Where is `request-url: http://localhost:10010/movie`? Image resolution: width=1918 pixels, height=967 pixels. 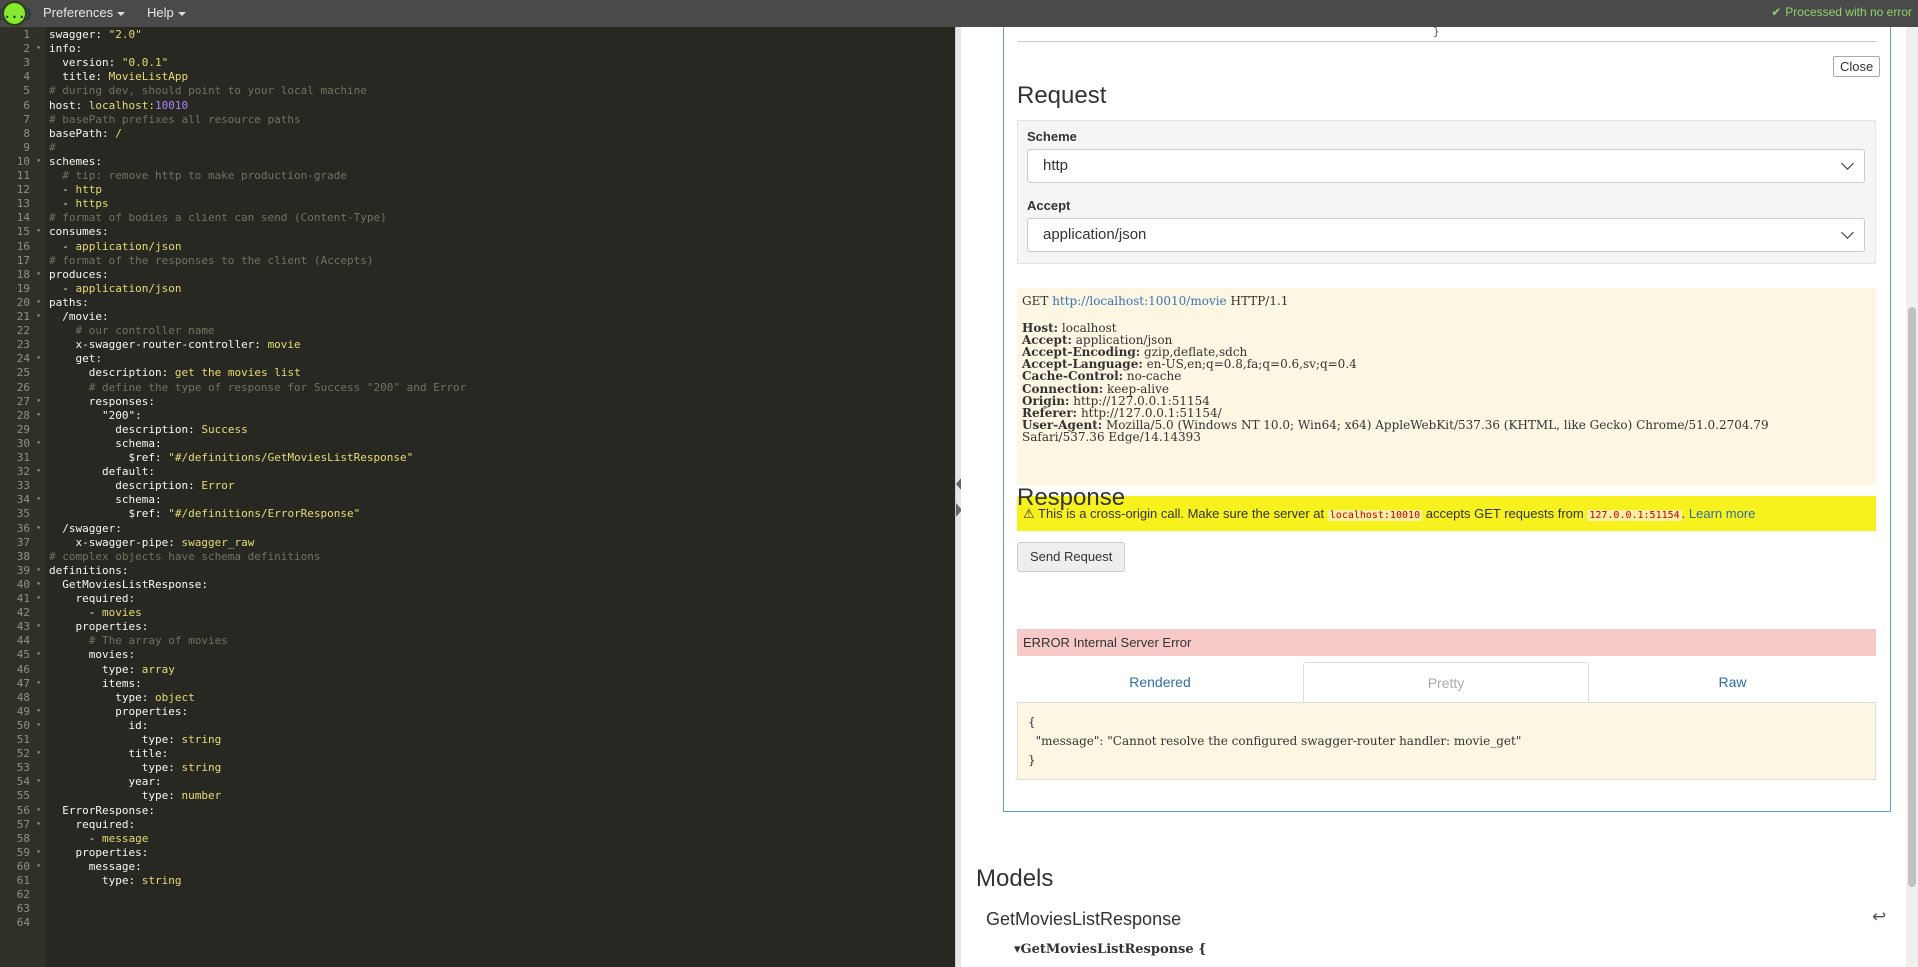 request-url: http://localhost:10010/movie is located at coordinates (1139, 301).